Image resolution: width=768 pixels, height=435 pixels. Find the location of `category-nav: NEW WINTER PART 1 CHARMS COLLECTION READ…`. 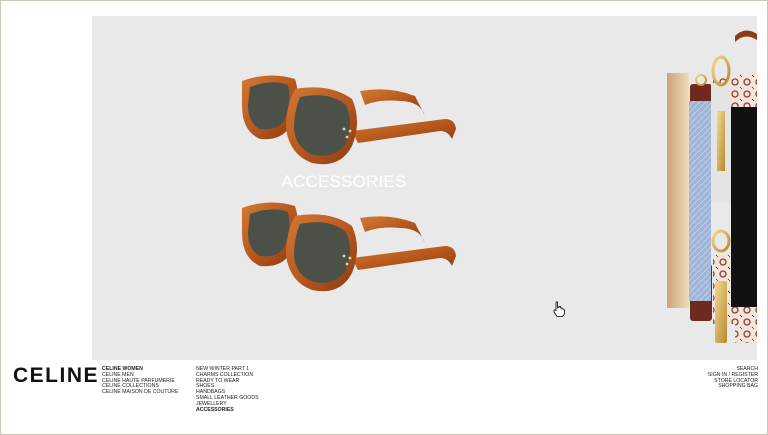

category-nav: NEW WINTER PART 1 CHARMS COLLECTION READ… is located at coordinates (227, 390).